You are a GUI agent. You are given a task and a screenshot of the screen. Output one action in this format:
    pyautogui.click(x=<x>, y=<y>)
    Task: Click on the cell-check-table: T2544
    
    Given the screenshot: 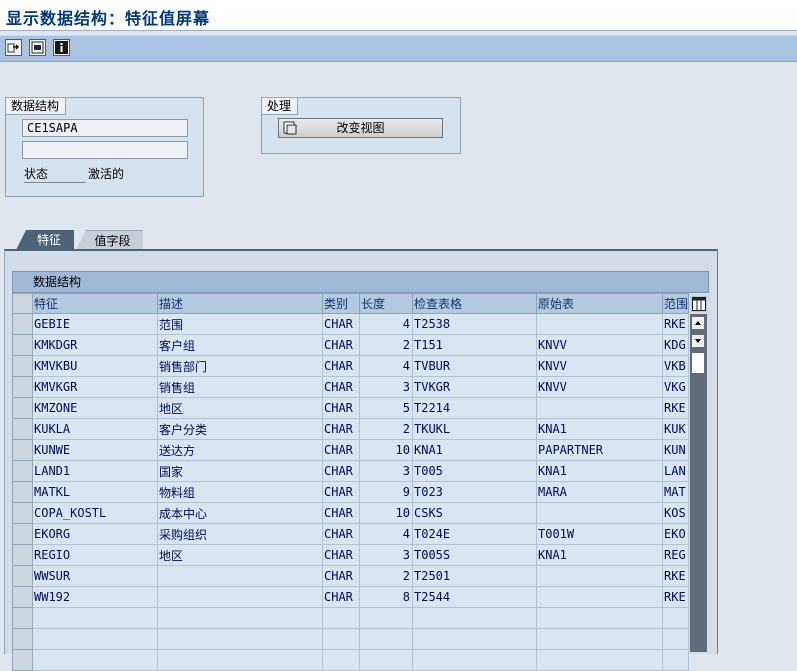 What is the action you would take?
    pyautogui.click(x=474, y=597)
    